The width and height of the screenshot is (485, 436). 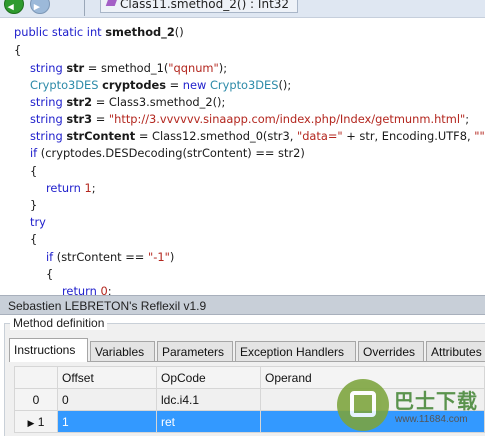 What do you see at coordinates (107, 399) in the screenshot?
I see `offset-cell: 0` at bounding box center [107, 399].